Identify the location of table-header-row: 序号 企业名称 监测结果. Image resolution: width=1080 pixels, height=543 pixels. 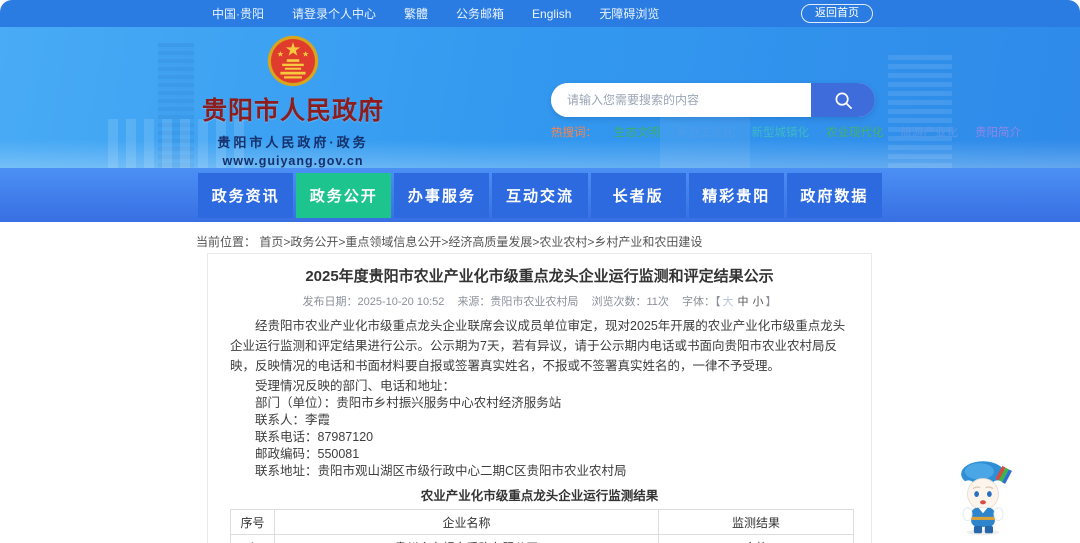
(542, 522).